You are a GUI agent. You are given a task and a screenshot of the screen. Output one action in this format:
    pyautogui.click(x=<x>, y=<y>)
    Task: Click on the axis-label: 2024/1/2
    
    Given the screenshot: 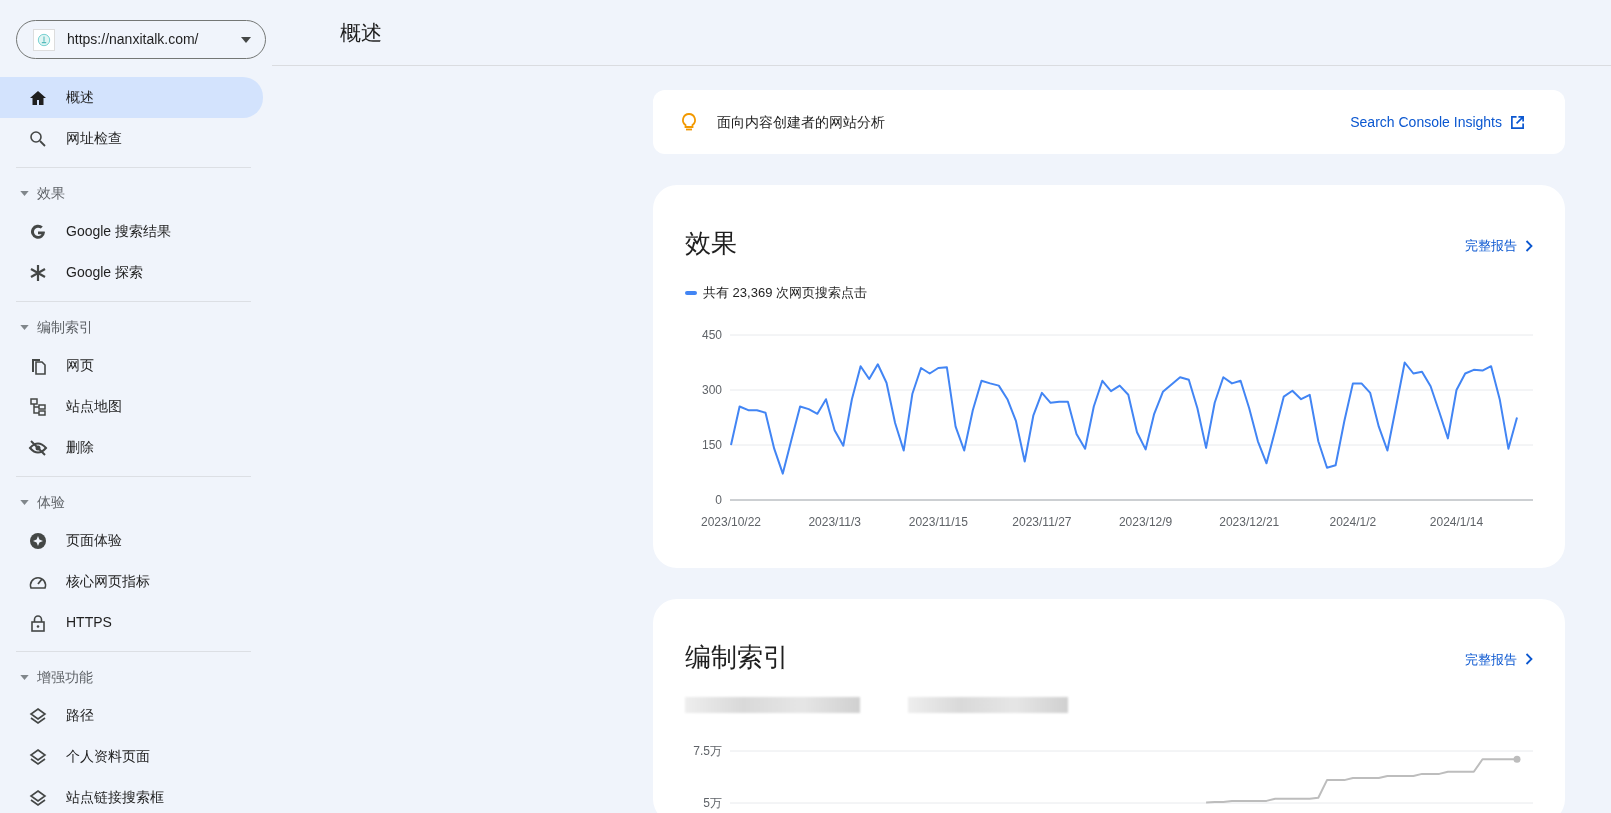 What is the action you would take?
    pyautogui.click(x=1353, y=521)
    